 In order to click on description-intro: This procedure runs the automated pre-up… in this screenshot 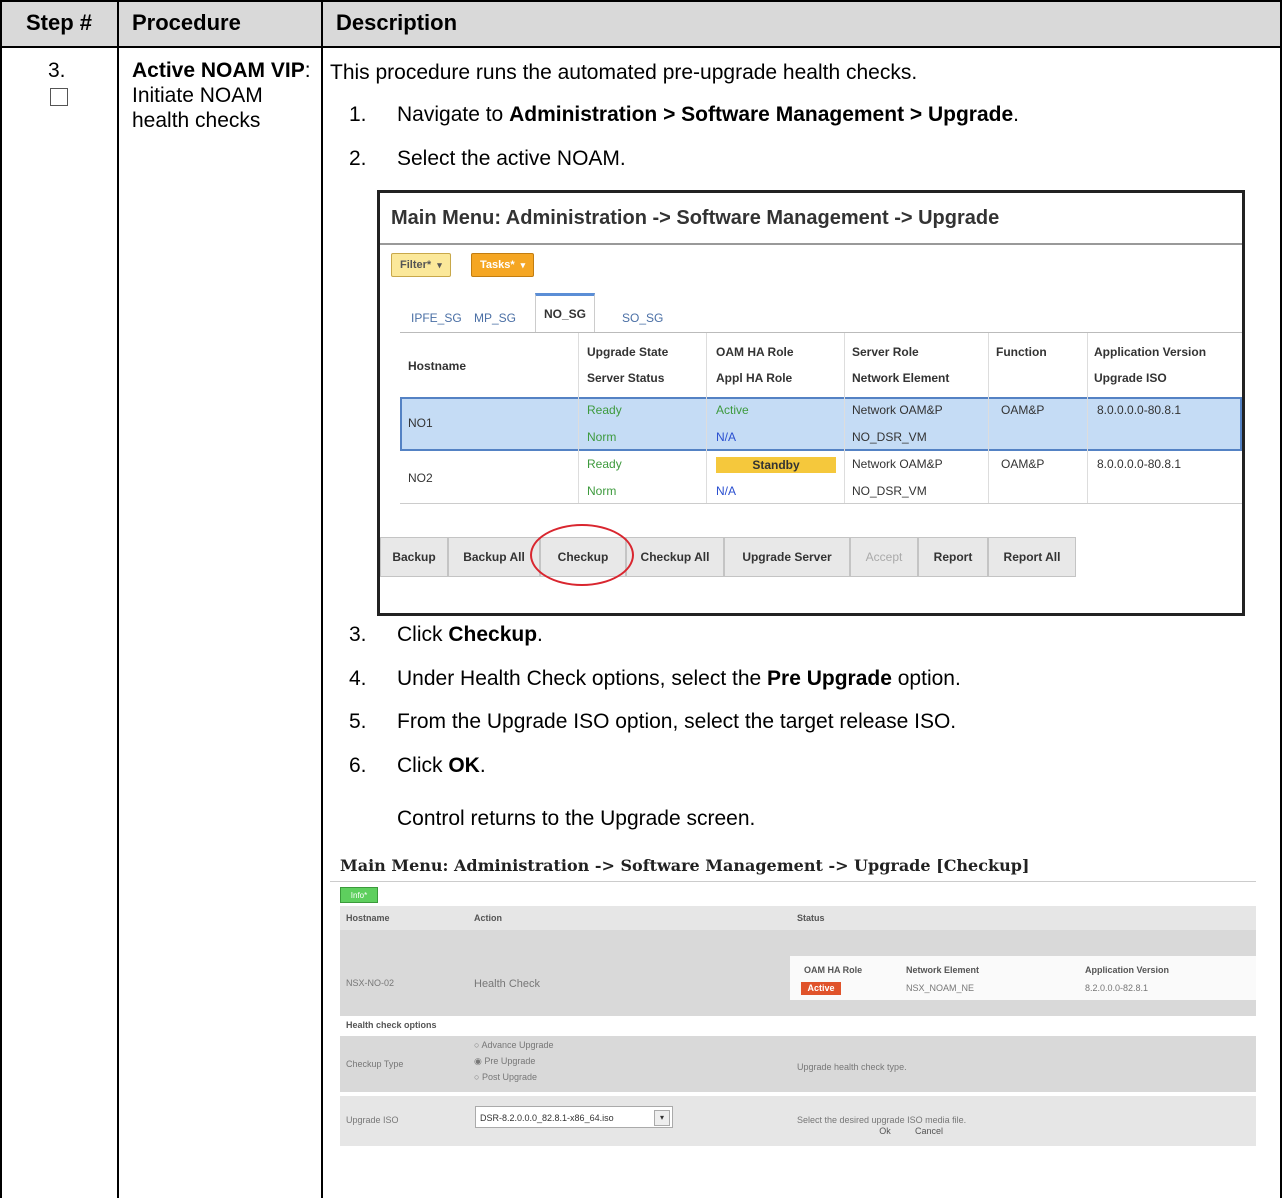, I will do `click(624, 72)`.